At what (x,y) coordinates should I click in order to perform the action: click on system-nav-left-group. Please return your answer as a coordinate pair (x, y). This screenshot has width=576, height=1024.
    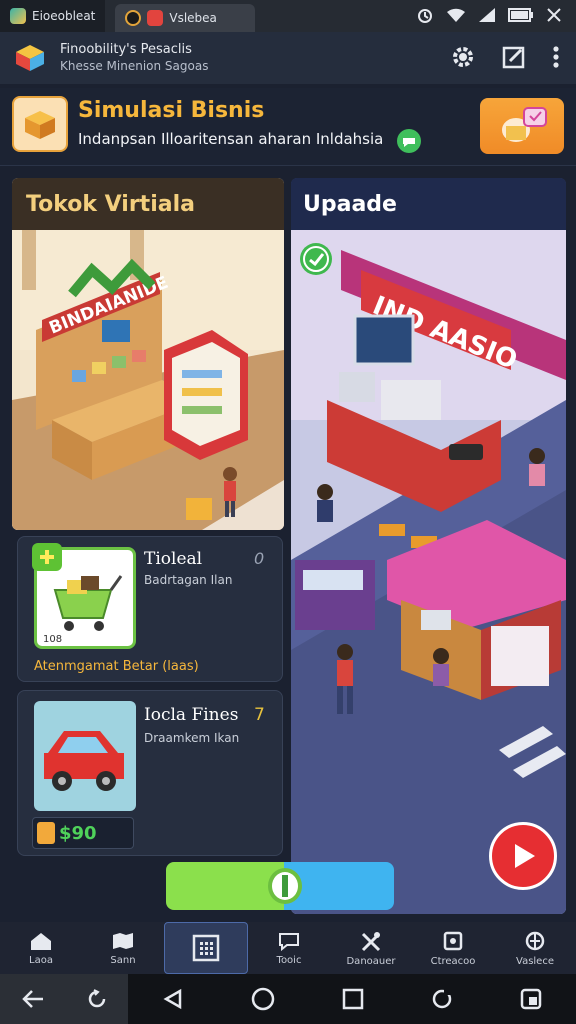
    Looking at the image, I should click on (64, 999).